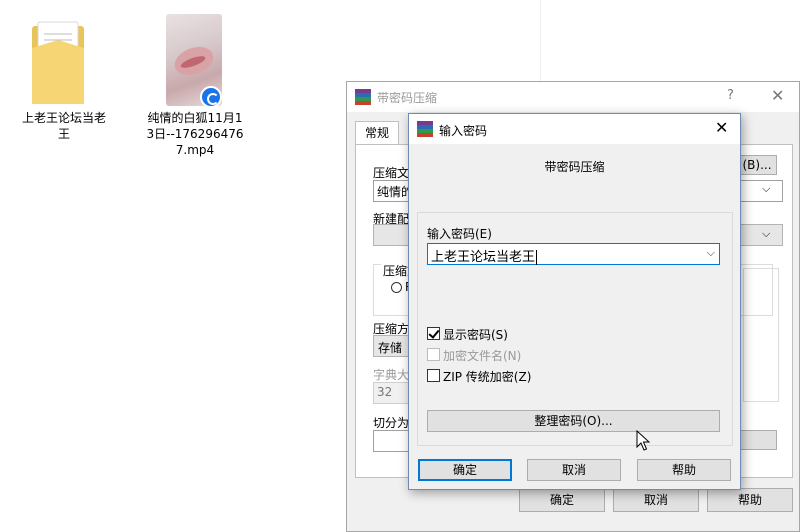 The width and height of the screenshot is (800, 532). I want to click on desktop-divider, so click(540, 41).